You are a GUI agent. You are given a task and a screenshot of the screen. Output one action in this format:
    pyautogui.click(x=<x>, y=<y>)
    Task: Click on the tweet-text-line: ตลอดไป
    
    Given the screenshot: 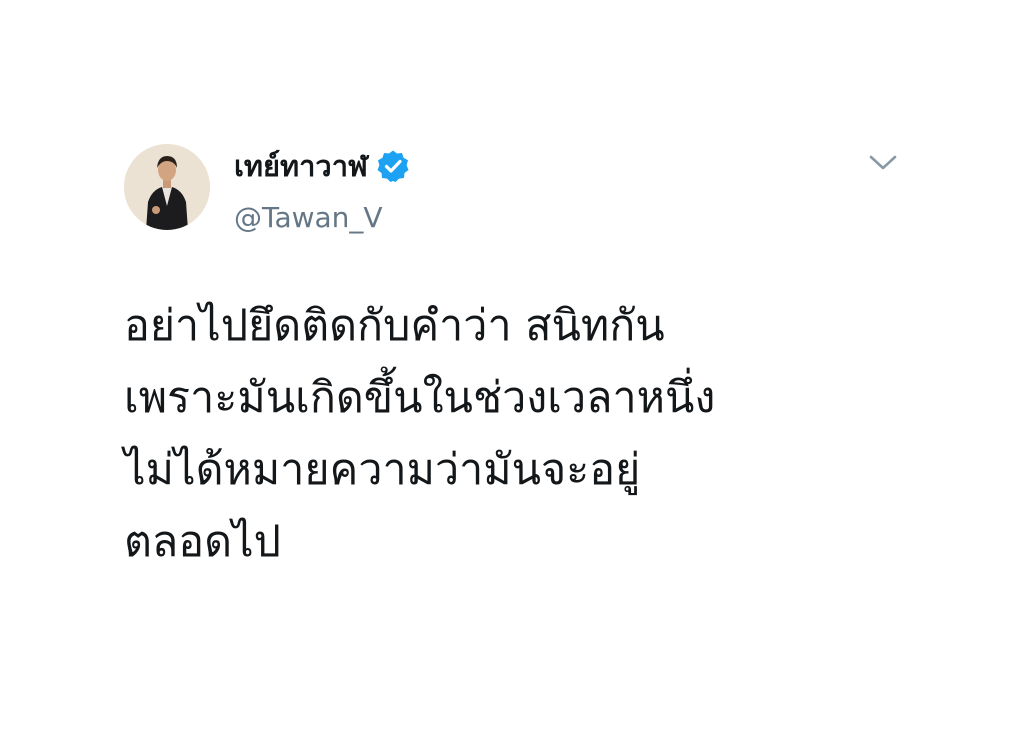 What is the action you would take?
    pyautogui.click(x=202, y=542)
    